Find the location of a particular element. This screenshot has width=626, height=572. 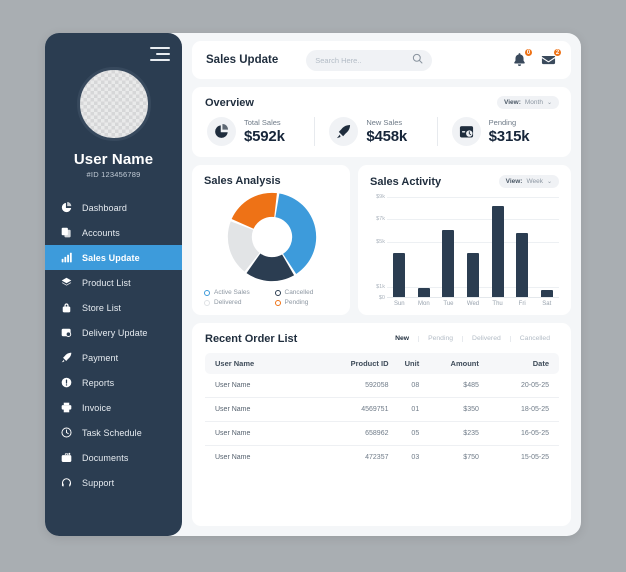

search-input is located at coordinates (364, 60).